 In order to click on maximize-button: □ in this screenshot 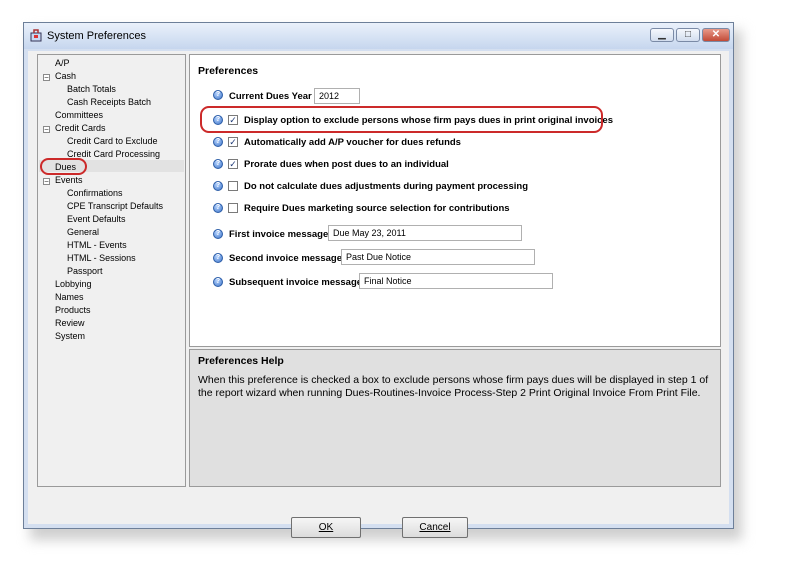, I will do `click(688, 35)`.